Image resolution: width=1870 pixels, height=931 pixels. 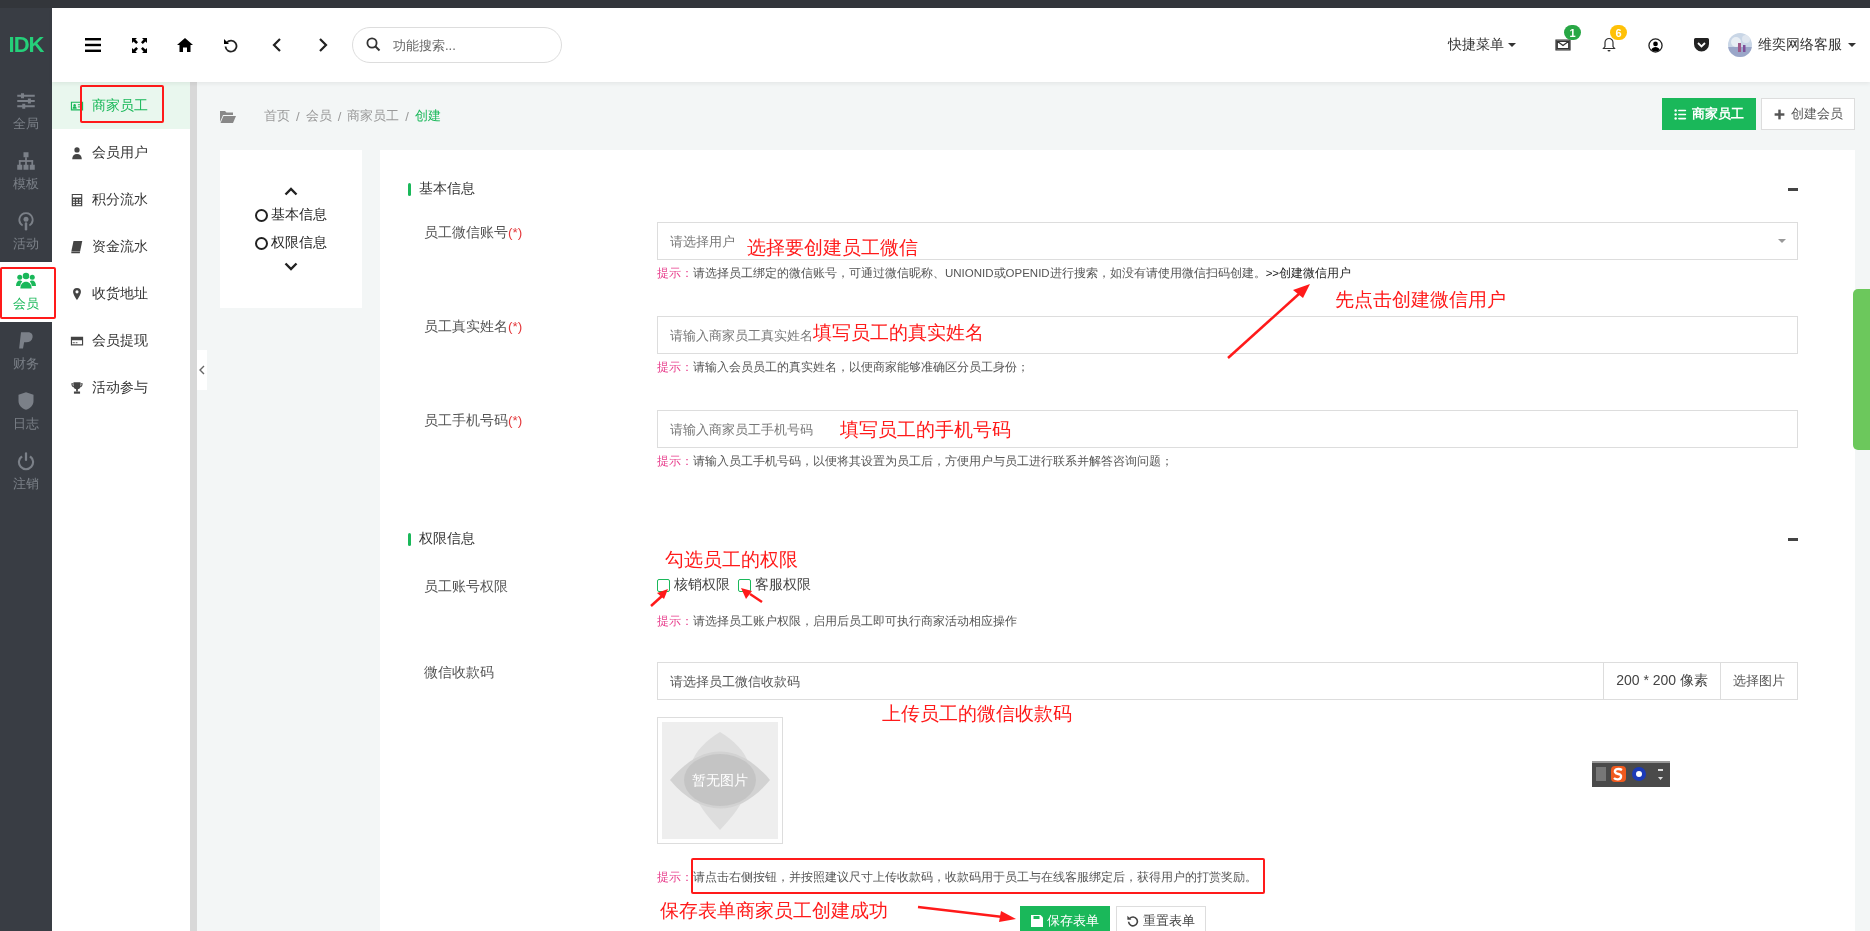 What do you see at coordinates (121, 340) in the screenshot?
I see `submenu-item: 会员提现` at bounding box center [121, 340].